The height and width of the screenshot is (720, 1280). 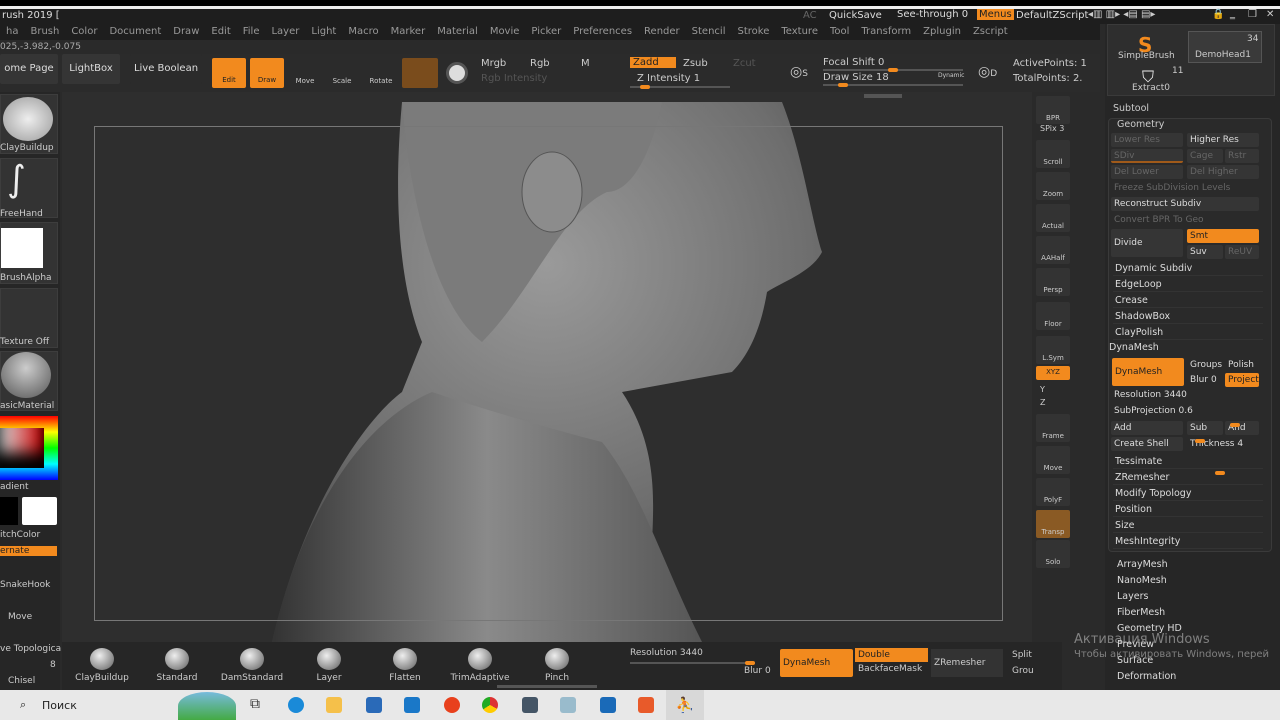 What do you see at coordinates (1185, 204) in the screenshot?
I see `reconstruct-subdiv-button: Reconstruct Subdiv` at bounding box center [1185, 204].